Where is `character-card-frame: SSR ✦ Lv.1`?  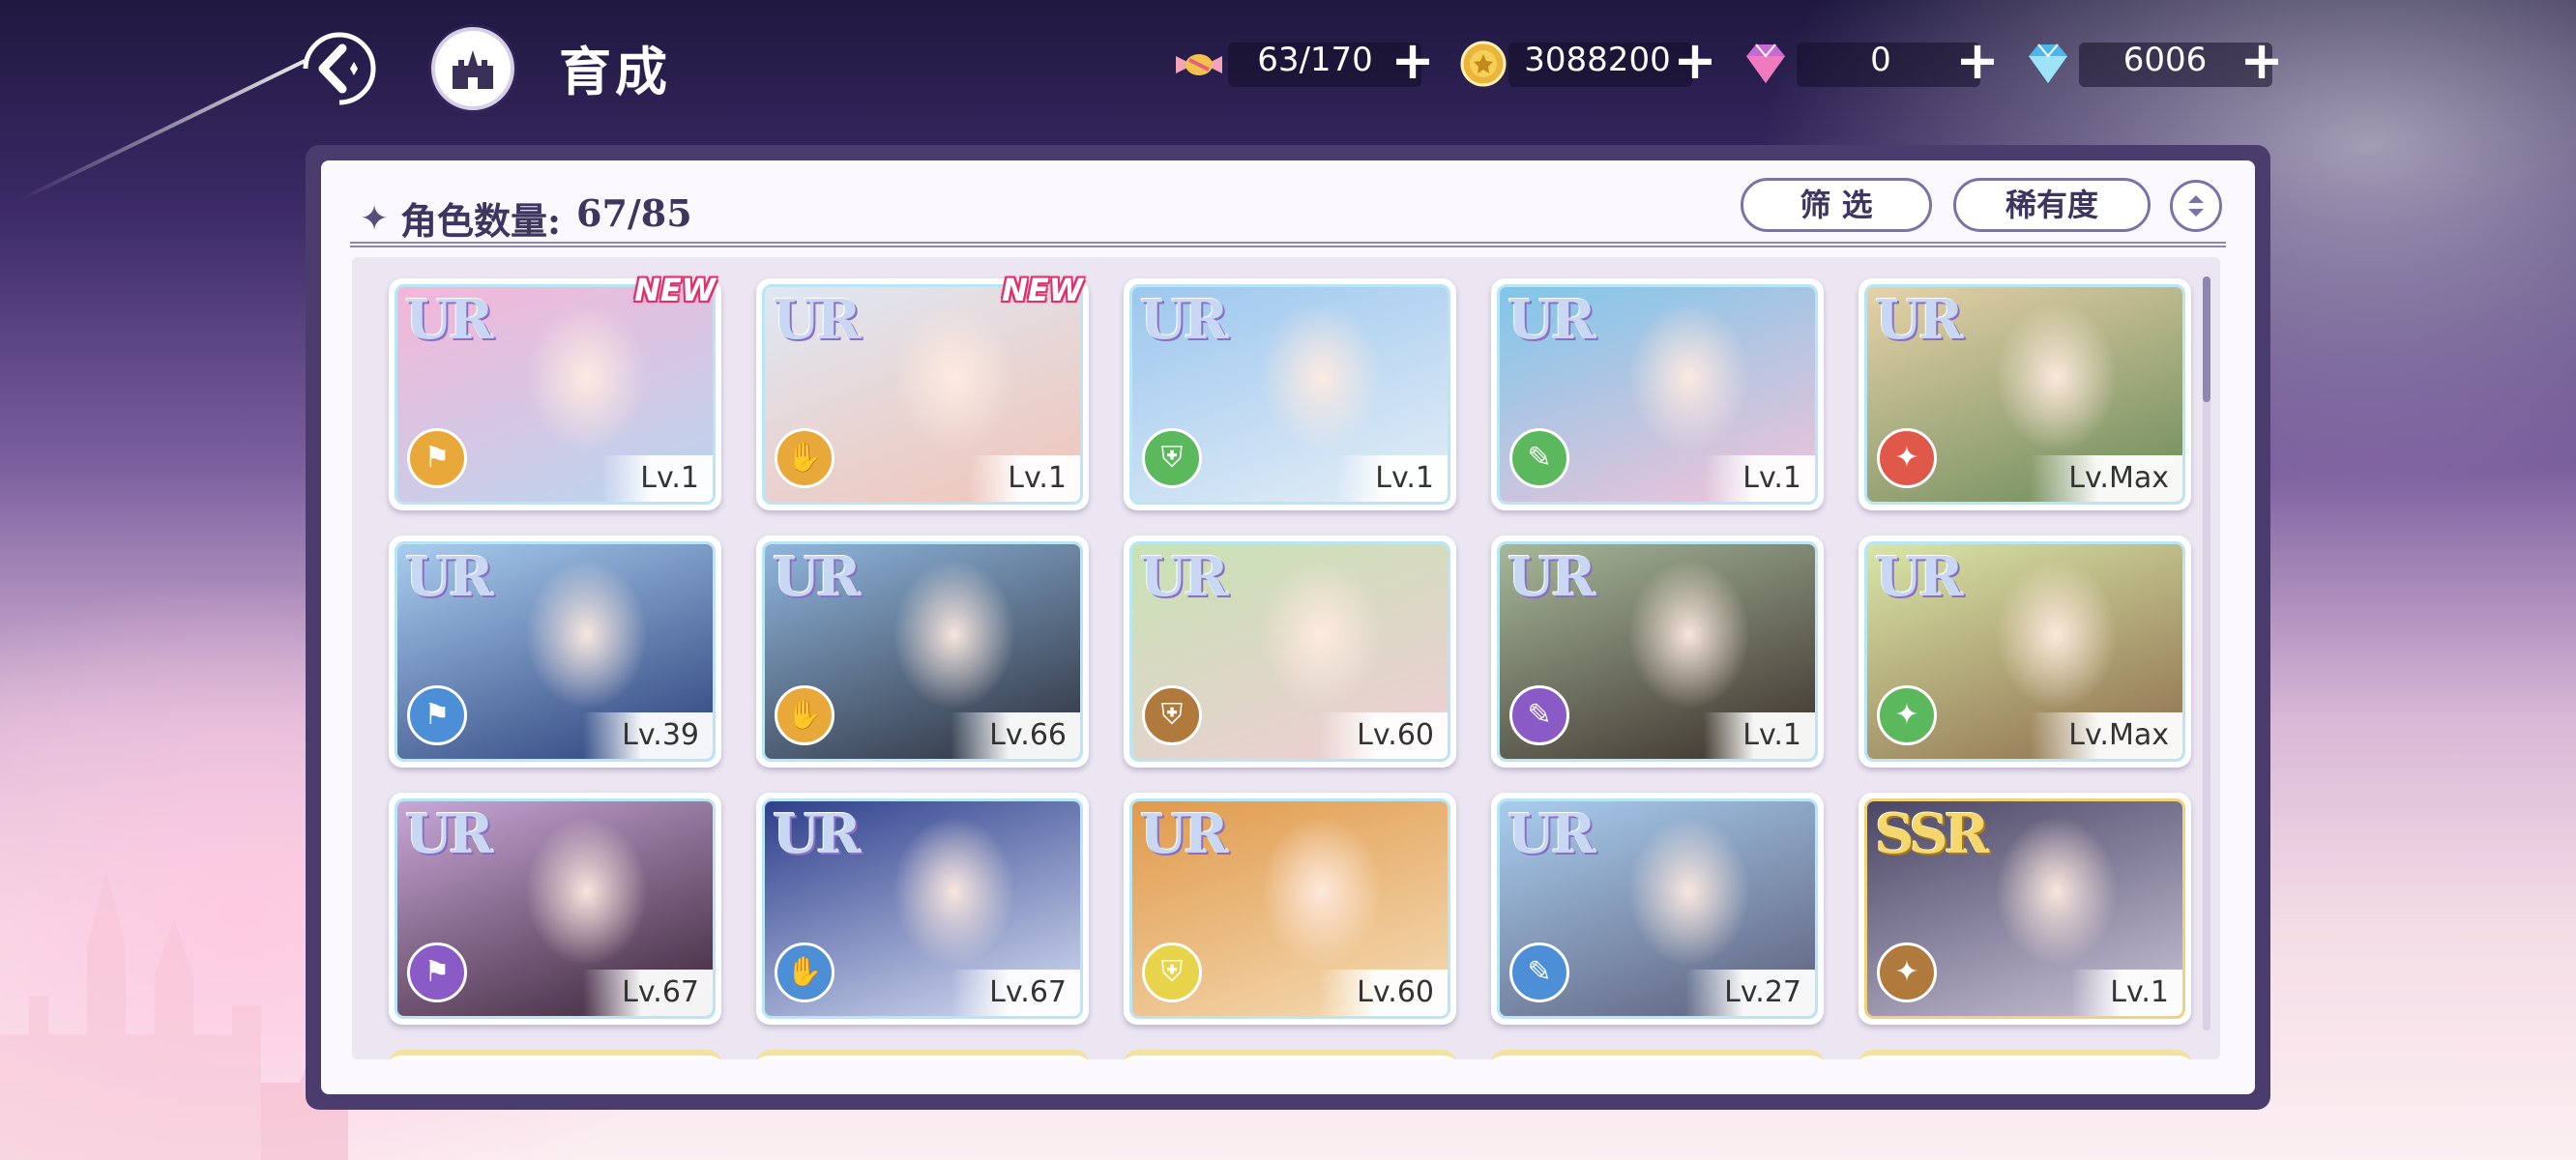
character-card-frame: SSR ✦ Lv.1 is located at coordinates (2024, 909).